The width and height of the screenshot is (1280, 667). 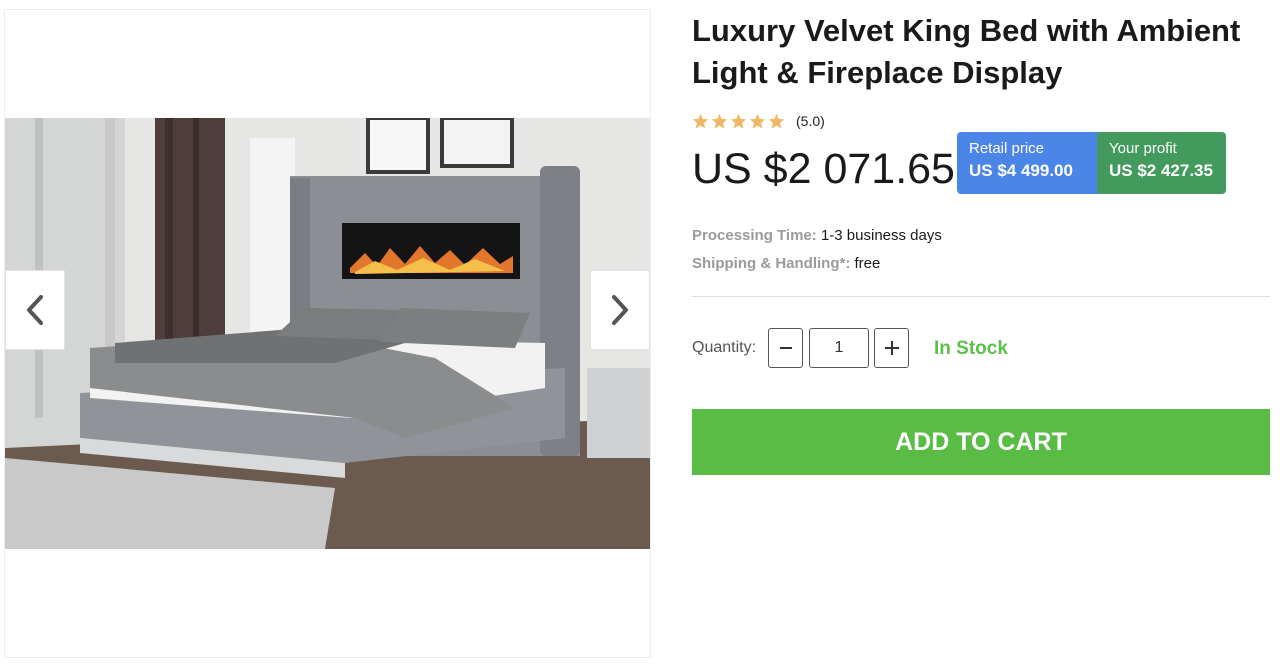 I want to click on shipping-info: Shipping & Handling*: free, so click(x=786, y=264).